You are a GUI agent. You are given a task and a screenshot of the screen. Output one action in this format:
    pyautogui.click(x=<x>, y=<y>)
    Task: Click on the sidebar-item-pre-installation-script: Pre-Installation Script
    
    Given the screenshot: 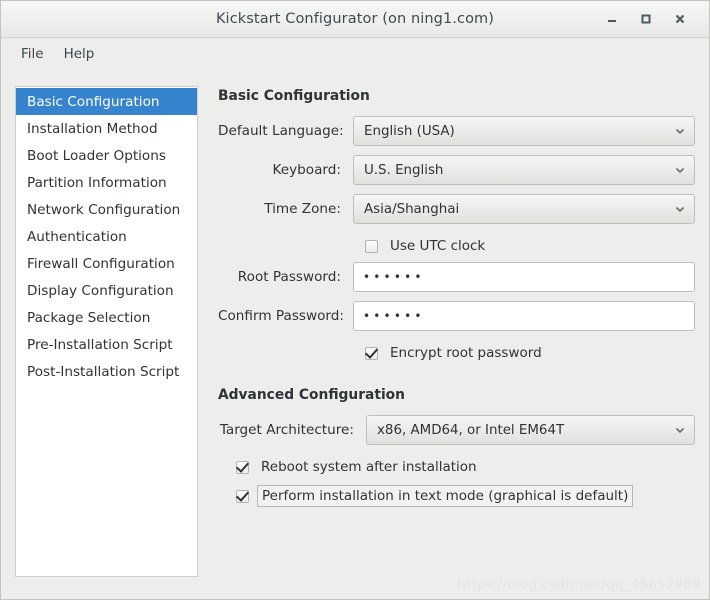 What is the action you would take?
    pyautogui.click(x=106, y=344)
    